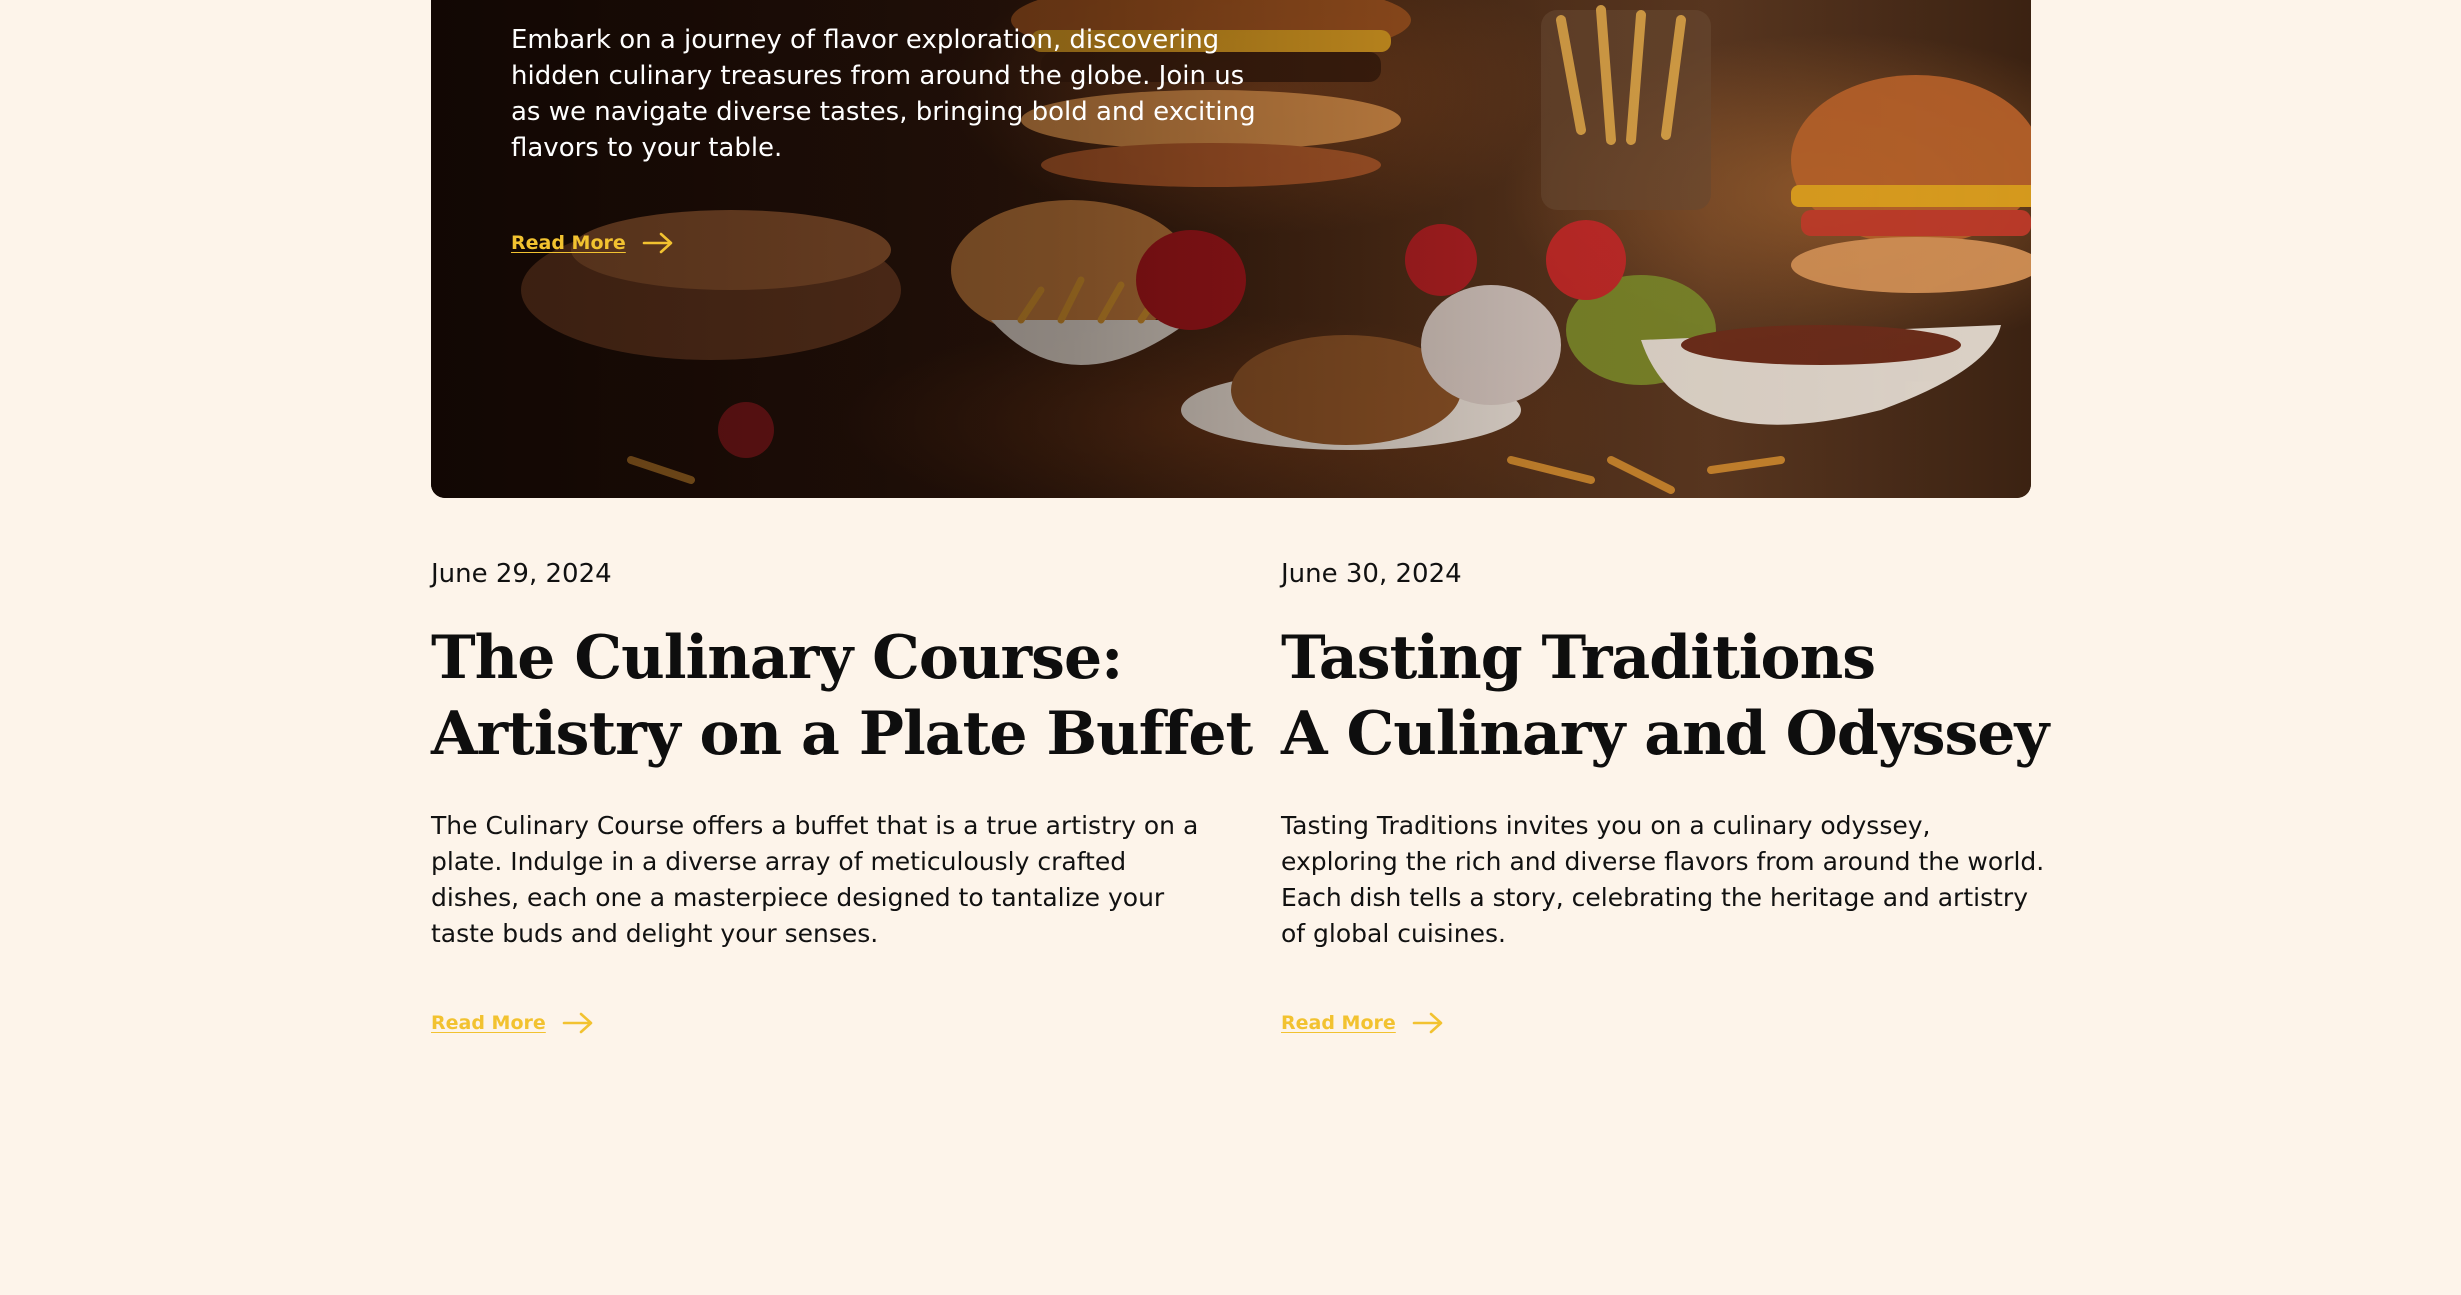  What do you see at coordinates (1665, 734) in the screenshot?
I see `post-title-line: A Culinary and Odyssey` at bounding box center [1665, 734].